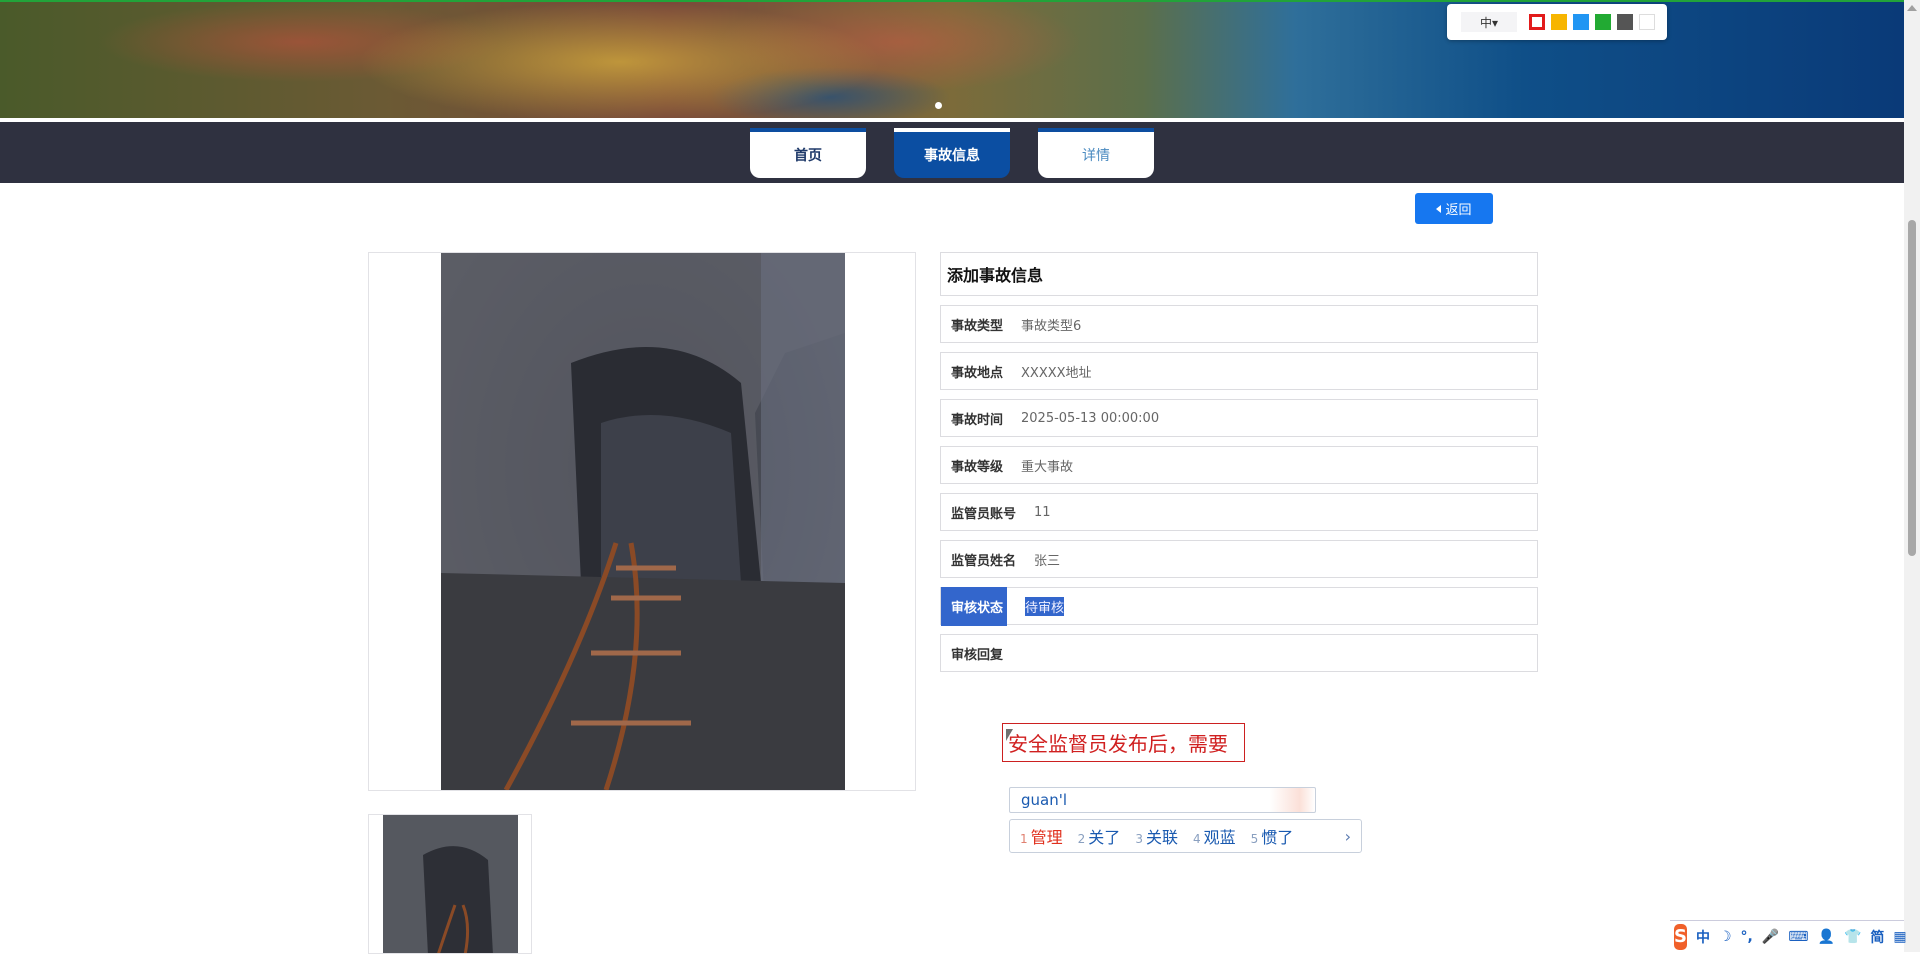 Image resolution: width=1920 pixels, height=954 pixels. I want to click on field-label: 监管员账号, so click(984, 514).